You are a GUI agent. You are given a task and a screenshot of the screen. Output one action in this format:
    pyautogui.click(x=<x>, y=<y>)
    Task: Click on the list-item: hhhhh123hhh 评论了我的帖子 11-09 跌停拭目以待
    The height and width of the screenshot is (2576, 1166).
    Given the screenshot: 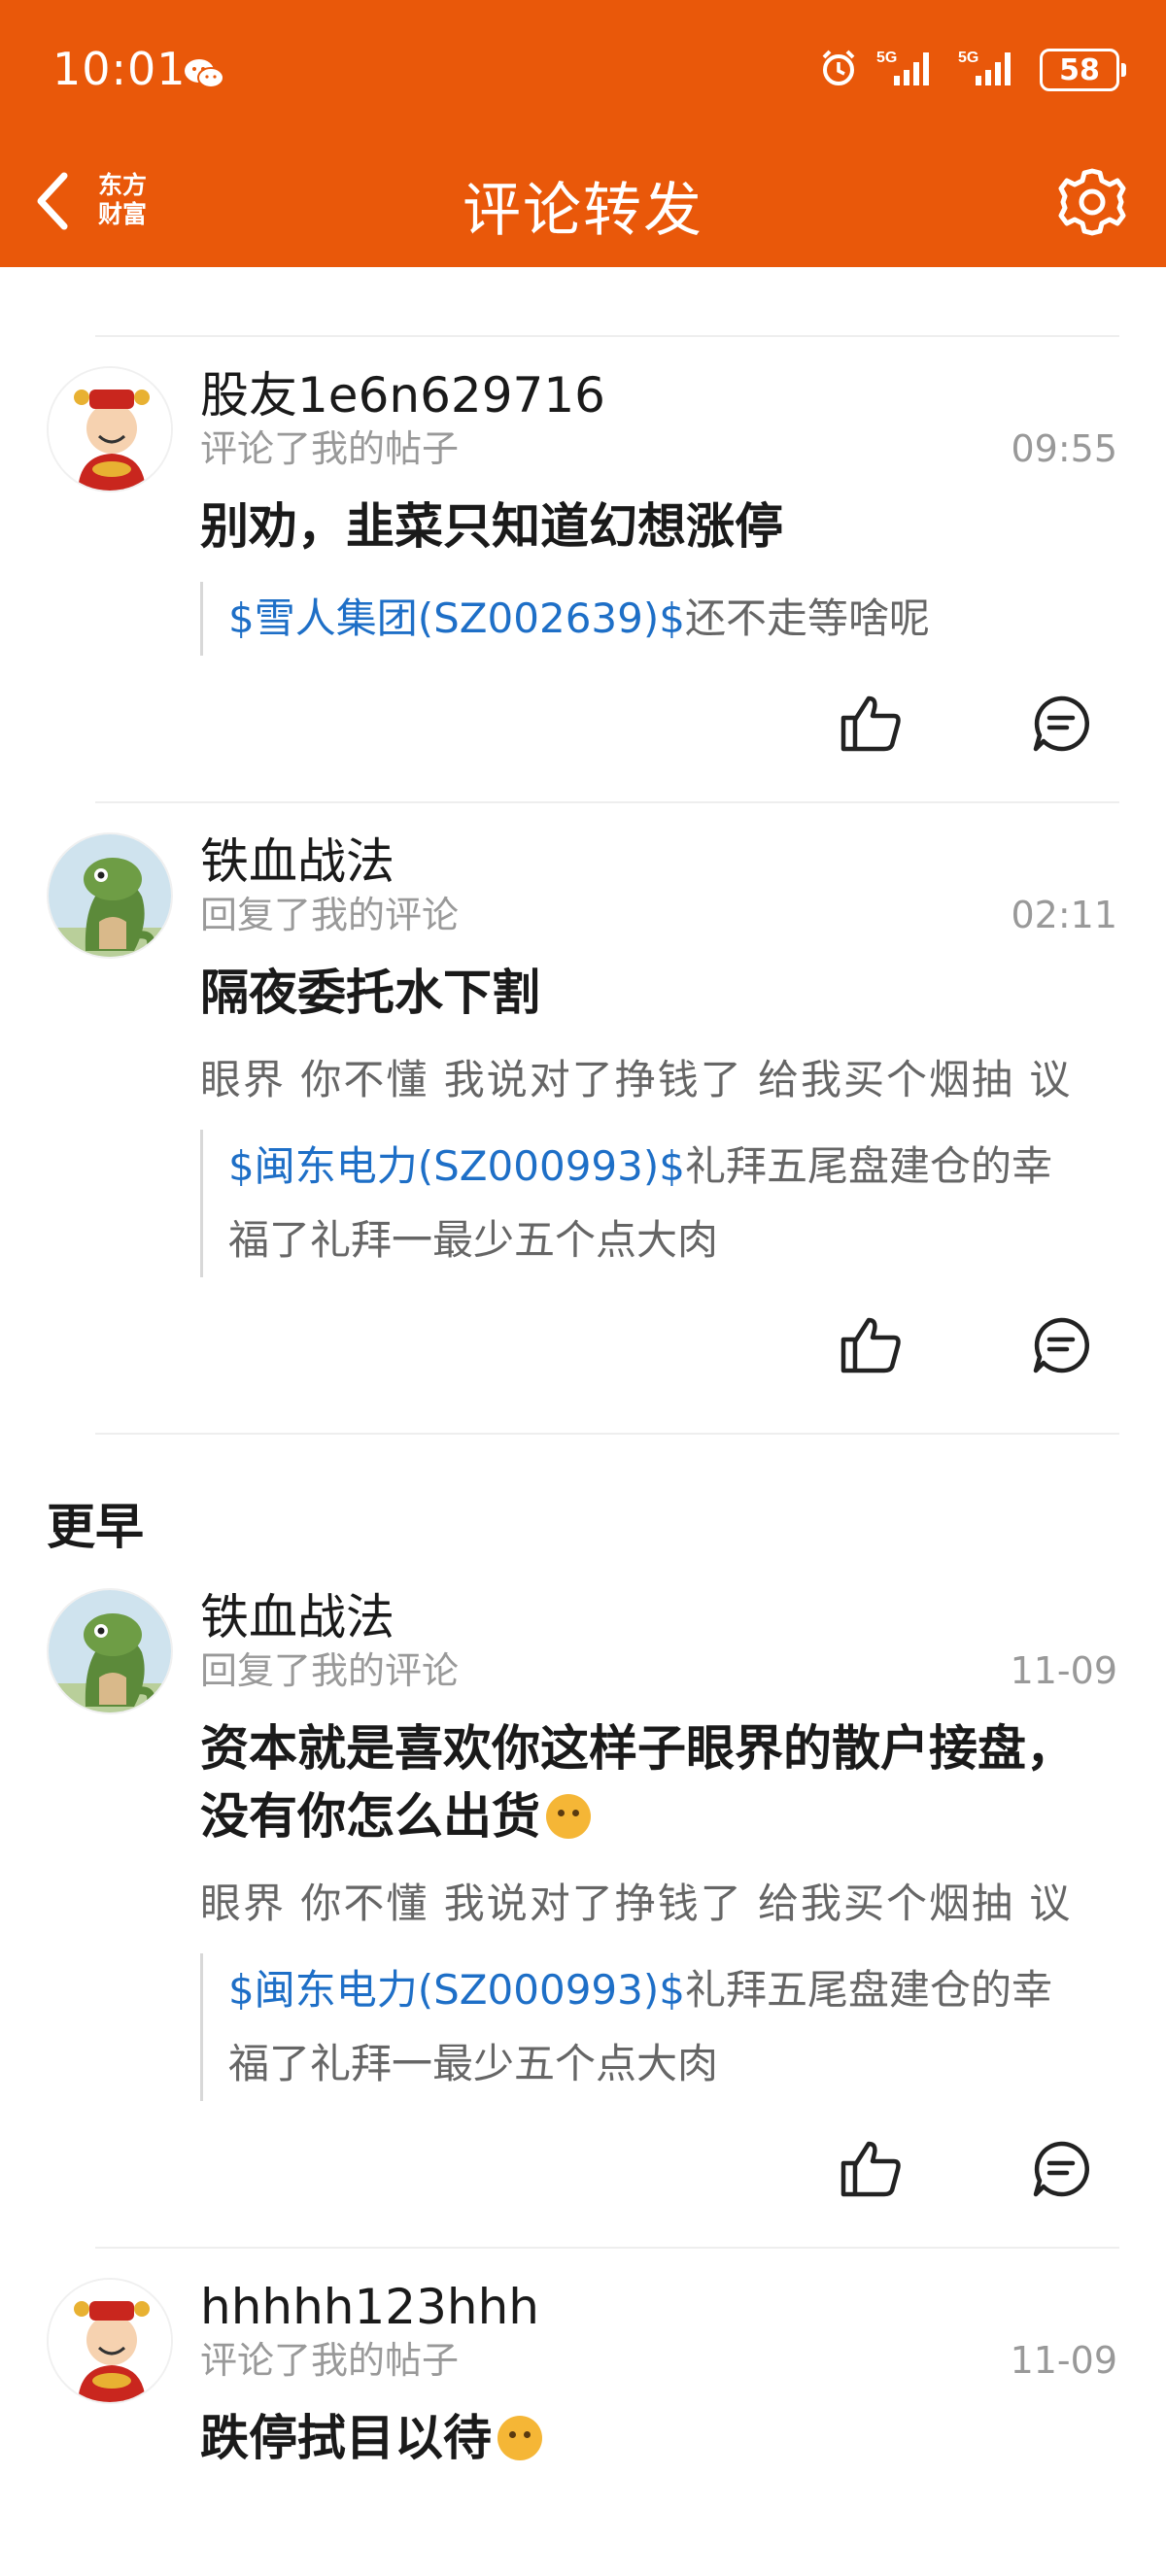 What is the action you would take?
    pyautogui.click(x=583, y=2360)
    